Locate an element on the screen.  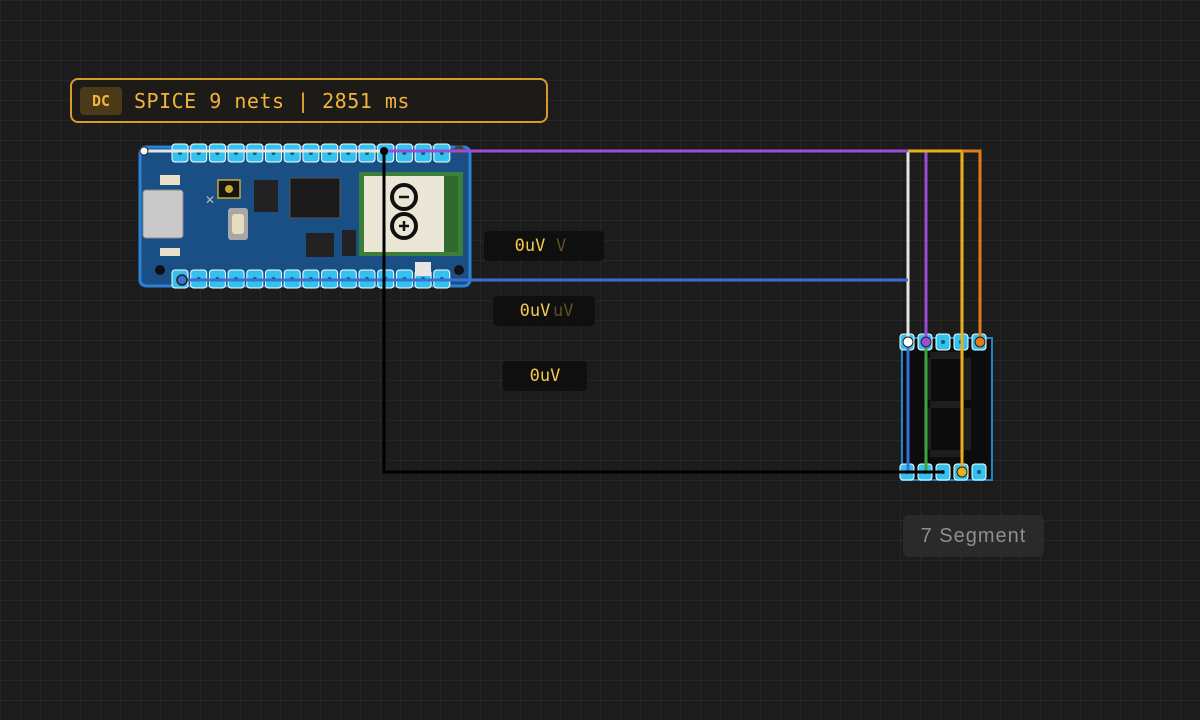
component-label: 7 Segment is located at coordinates (973, 536).